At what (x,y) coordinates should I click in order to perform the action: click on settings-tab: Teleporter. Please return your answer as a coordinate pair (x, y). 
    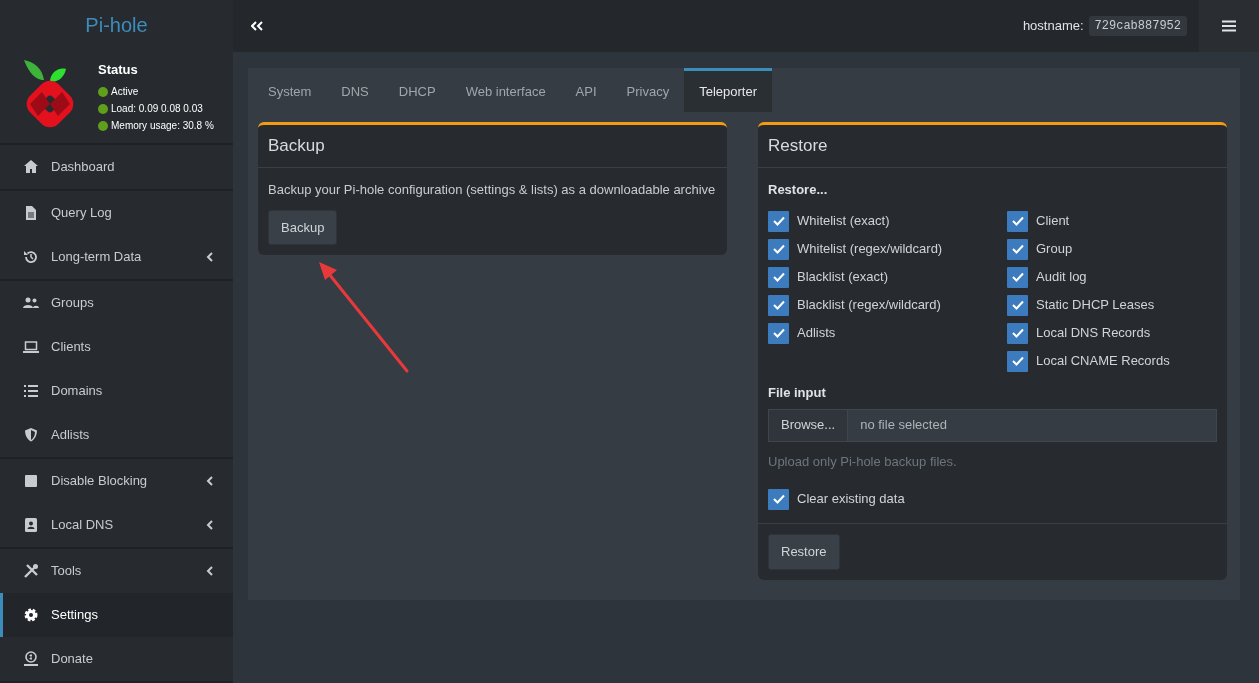
    Looking at the image, I should click on (728, 90).